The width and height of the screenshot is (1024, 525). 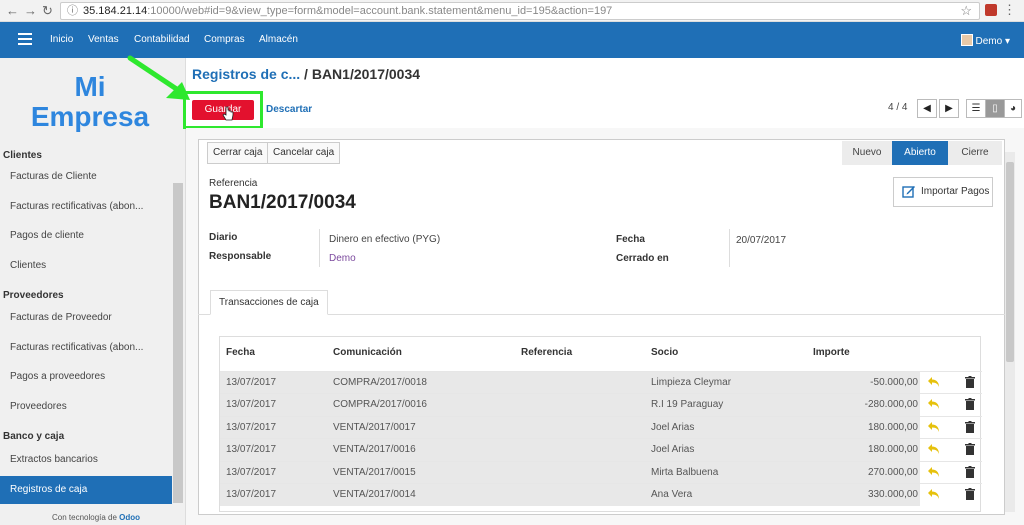 What do you see at coordinates (72, 11) in the screenshot?
I see `info-icon: ⓘ` at bounding box center [72, 11].